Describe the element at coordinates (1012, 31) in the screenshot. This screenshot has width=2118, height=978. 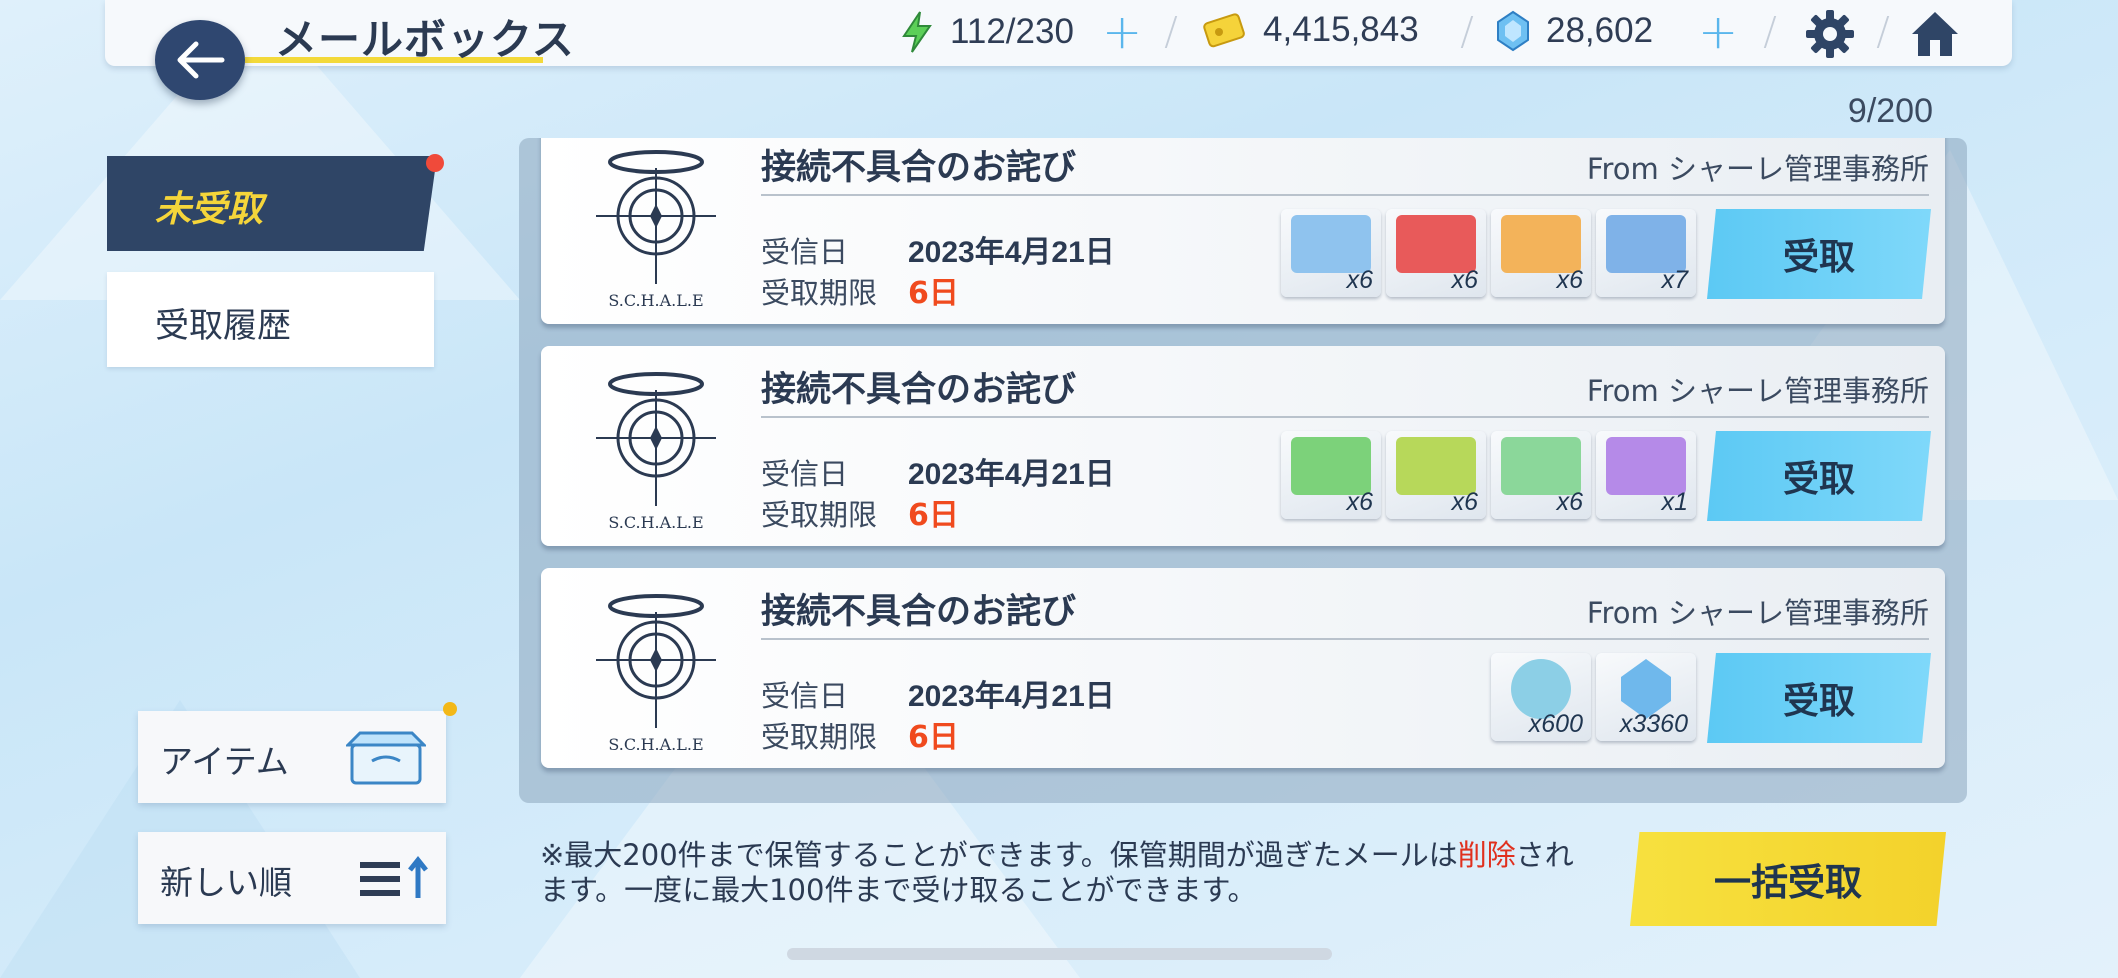
I see `ap-value: 112/230` at that location.